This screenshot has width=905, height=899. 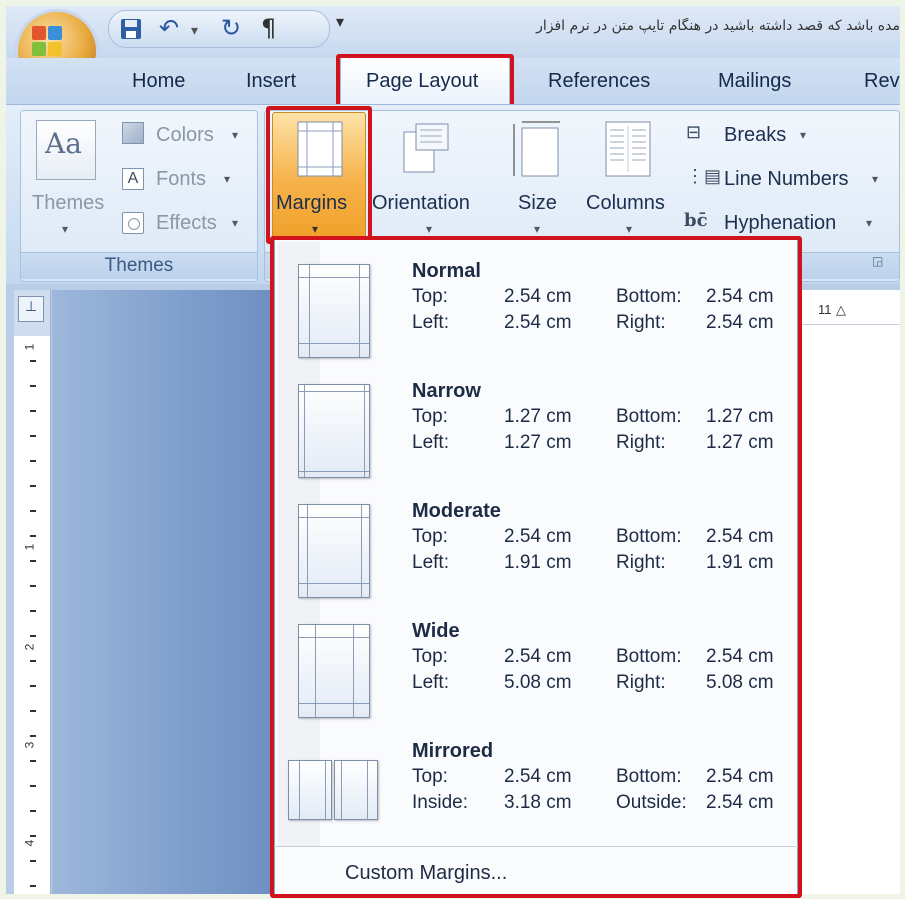 I want to click on themes-icon-glyph: Aa, so click(x=63, y=143).